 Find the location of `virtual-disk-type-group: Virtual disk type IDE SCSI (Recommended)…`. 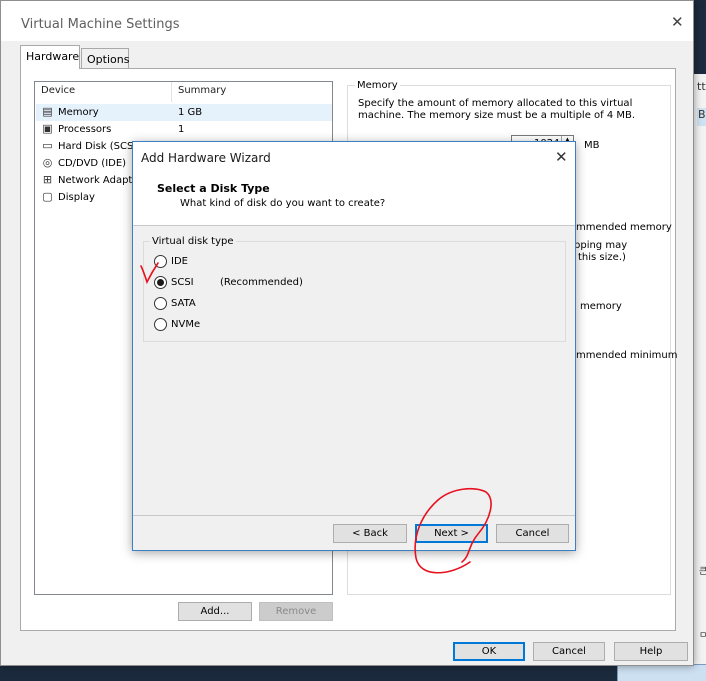

virtual-disk-type-group: Virtual disk type IDE SCSI (Recommended)… is located at coordinates (354, 289).